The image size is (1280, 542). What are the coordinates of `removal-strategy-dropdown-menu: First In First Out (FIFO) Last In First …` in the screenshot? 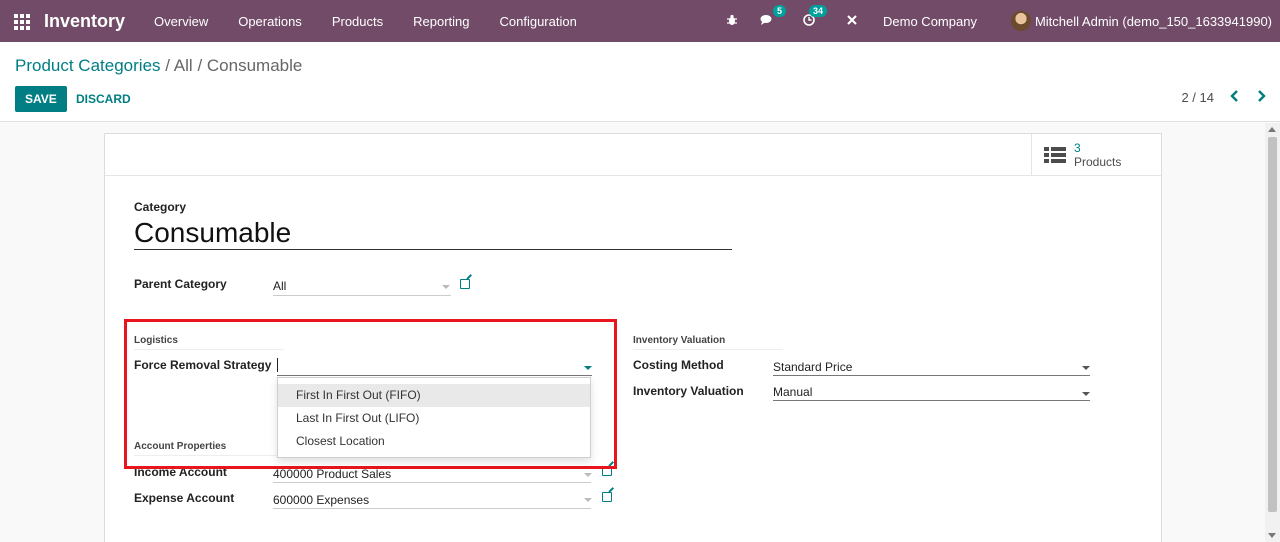 It's located at (434, 417).